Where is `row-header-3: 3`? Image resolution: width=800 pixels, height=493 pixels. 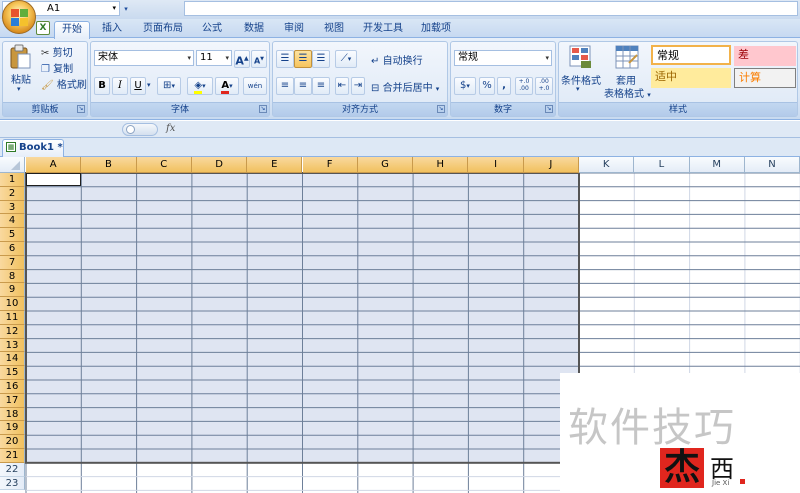
row-header-3: 3 is located at coordinates (12, 207).